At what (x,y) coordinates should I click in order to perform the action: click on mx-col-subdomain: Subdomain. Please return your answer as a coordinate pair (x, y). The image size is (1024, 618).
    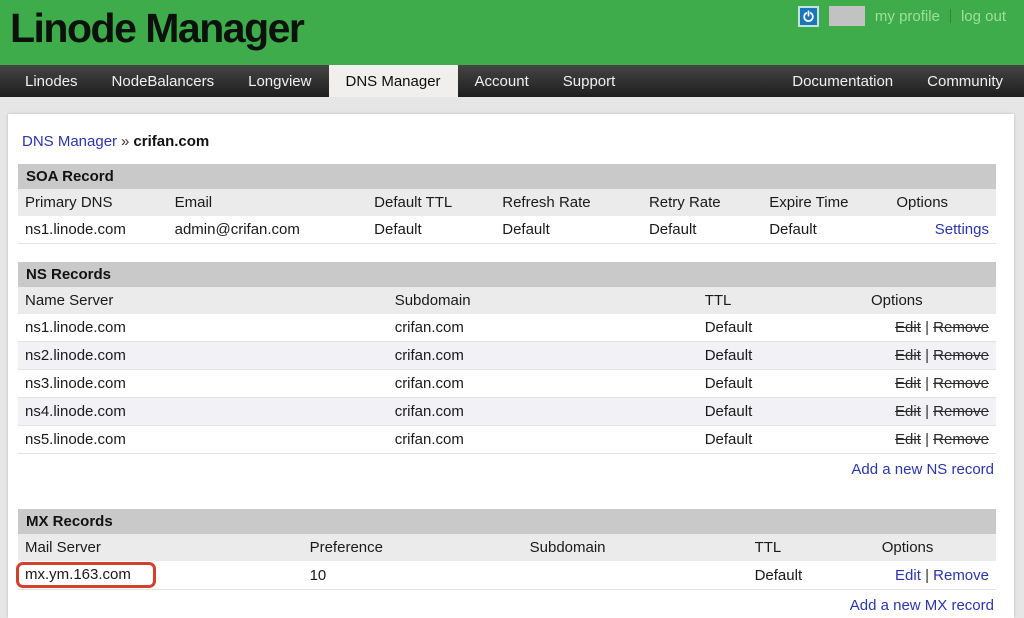
    Looking at the image, I should click on (635, 547).